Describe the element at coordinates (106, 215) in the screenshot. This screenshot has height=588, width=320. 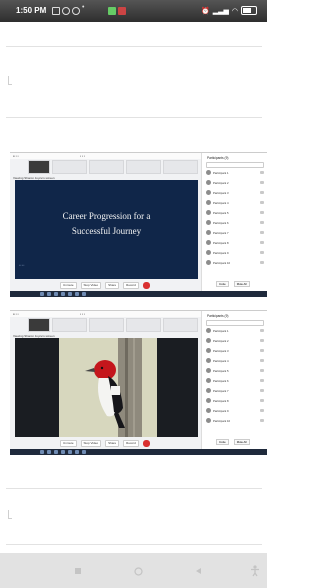
I see `slide-title-line-1: Career Progression for a` at that location.